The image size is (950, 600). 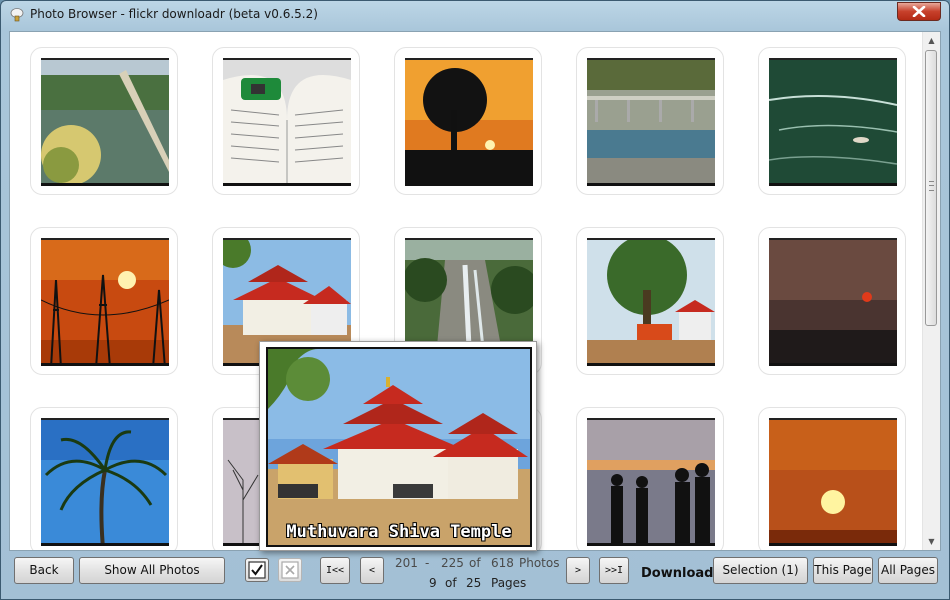 What do you see at coordinates (152, 570) in the screenshot?
I see `show-all-photos-button: Show All Photos` at bounding box center [152, 570].